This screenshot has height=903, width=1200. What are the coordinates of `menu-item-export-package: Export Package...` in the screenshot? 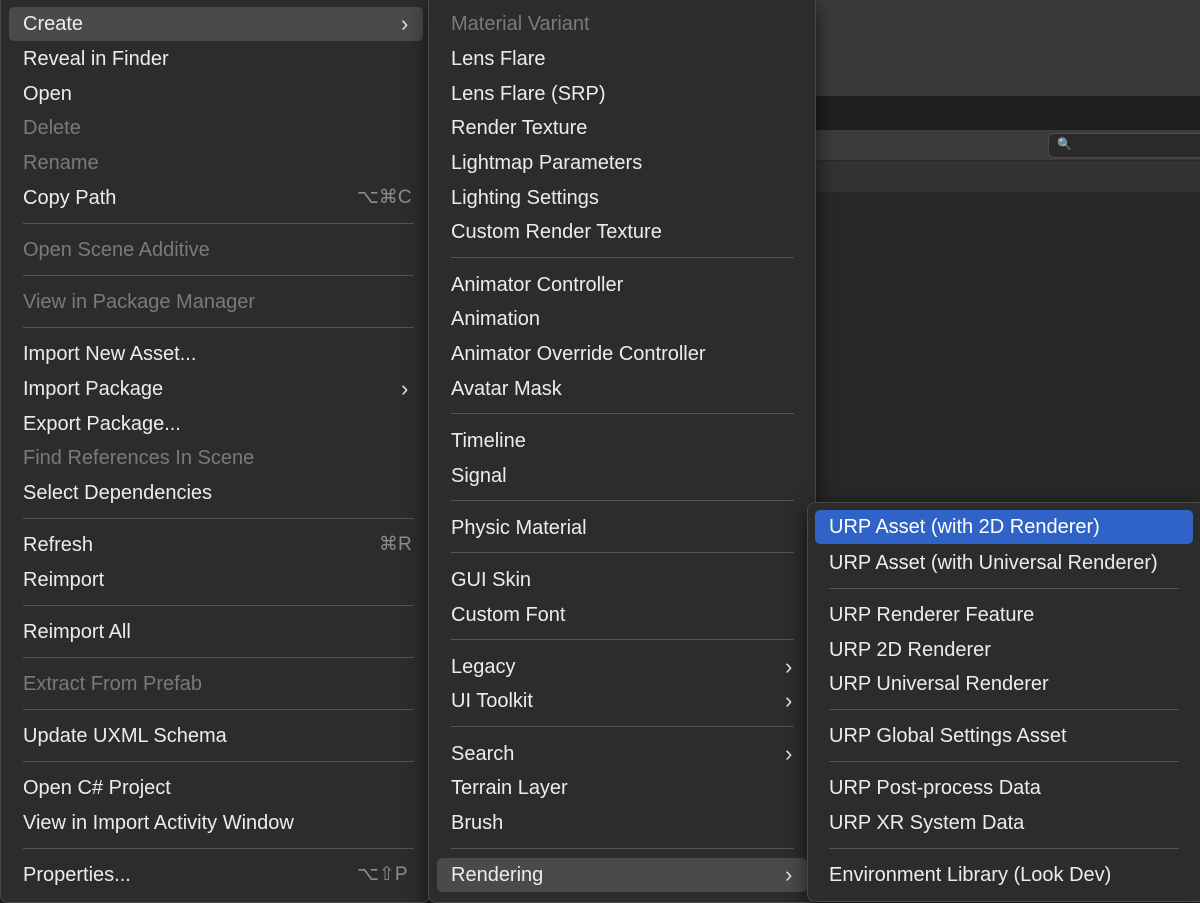 It's located at (216, 424).